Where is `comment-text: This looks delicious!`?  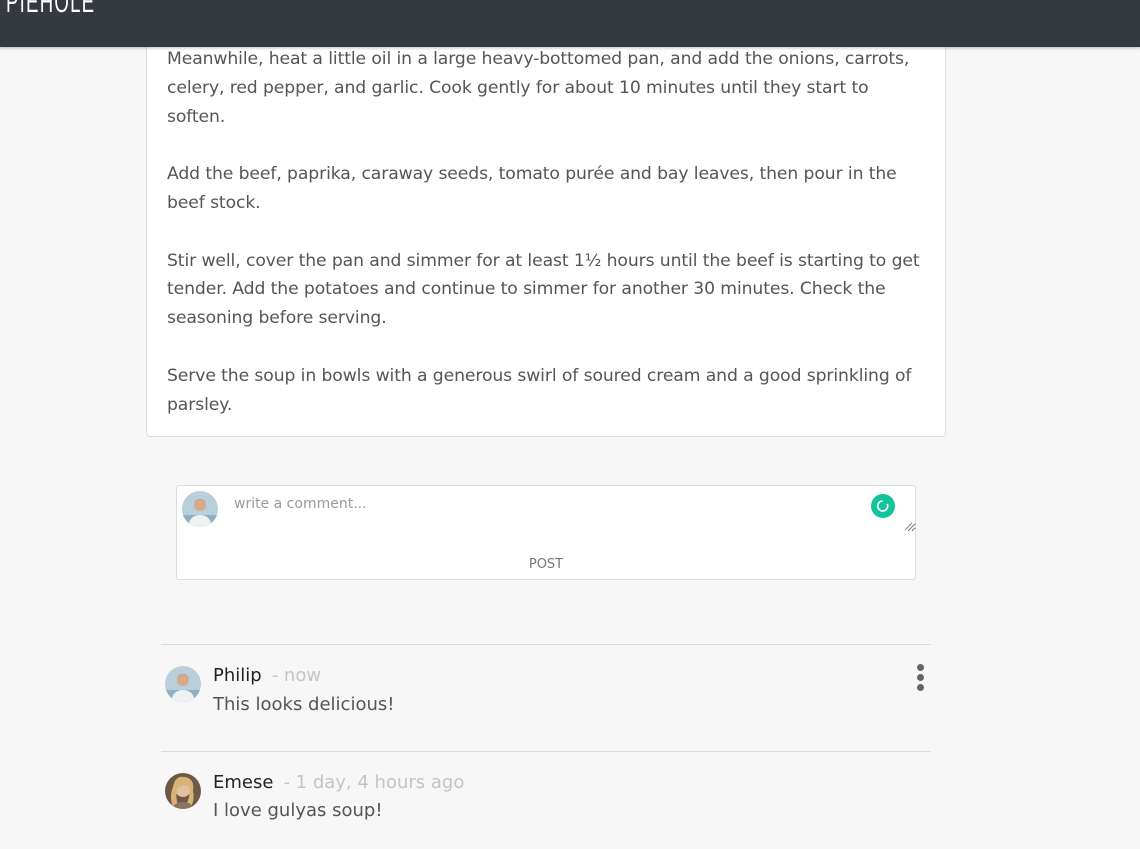 comment-text: This looks delicious! is located at coordinates (304, 704).